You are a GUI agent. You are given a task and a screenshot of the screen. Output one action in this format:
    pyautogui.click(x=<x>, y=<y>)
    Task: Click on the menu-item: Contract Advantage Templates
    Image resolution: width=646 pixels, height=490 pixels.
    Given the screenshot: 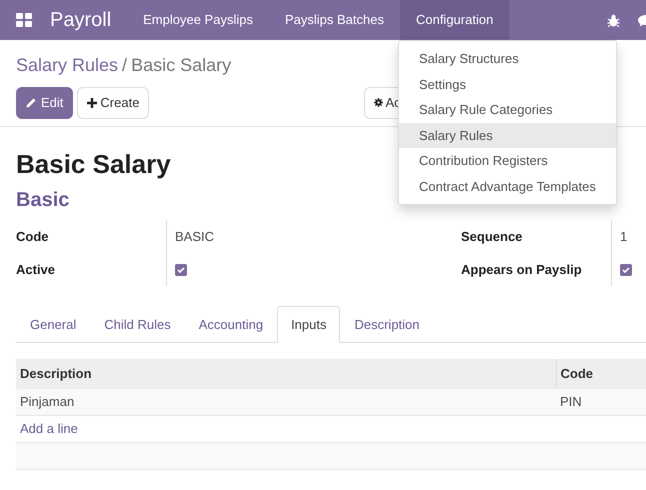 What is the action you would take?
    pyautogui.click(x=507, y=186)
    